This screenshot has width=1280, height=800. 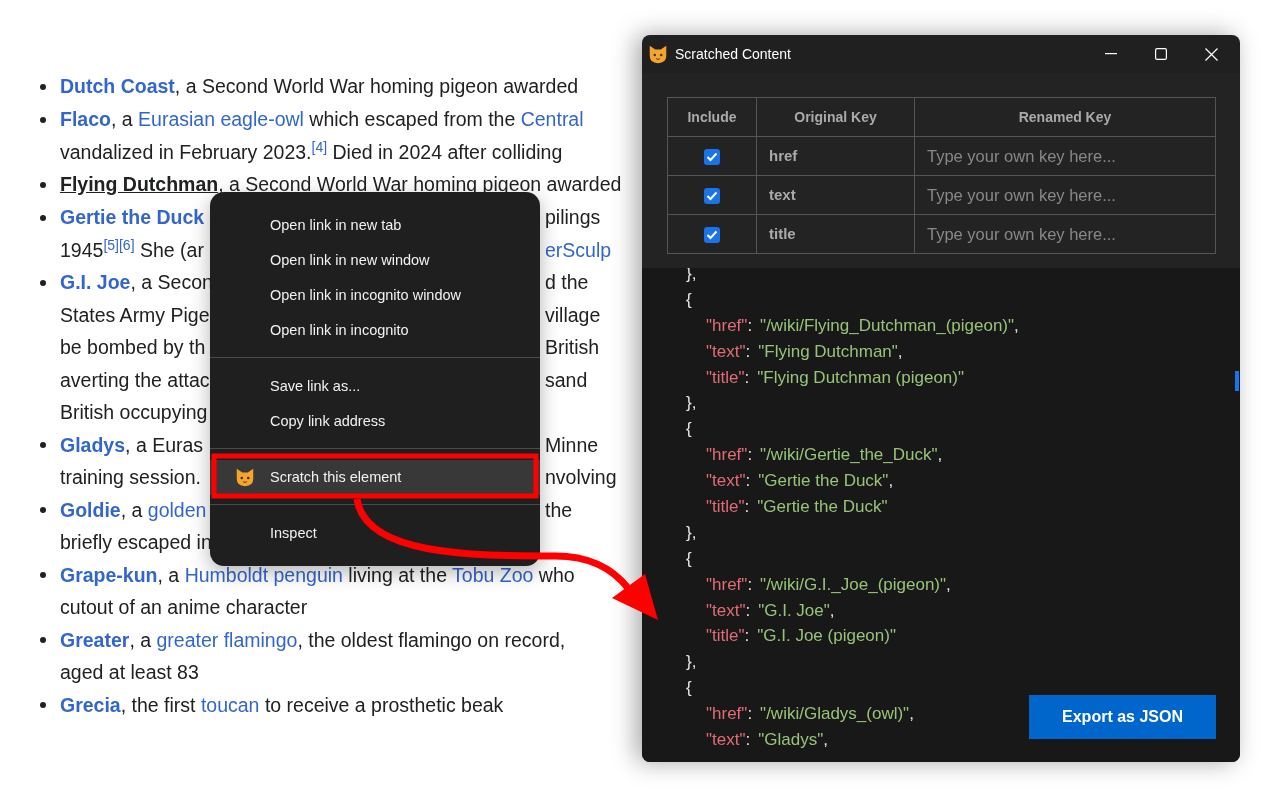 What do you see at coordinates (581, 477) in the screenshot?
I see `article-text: nvolving` at bounding box center [581, 477].